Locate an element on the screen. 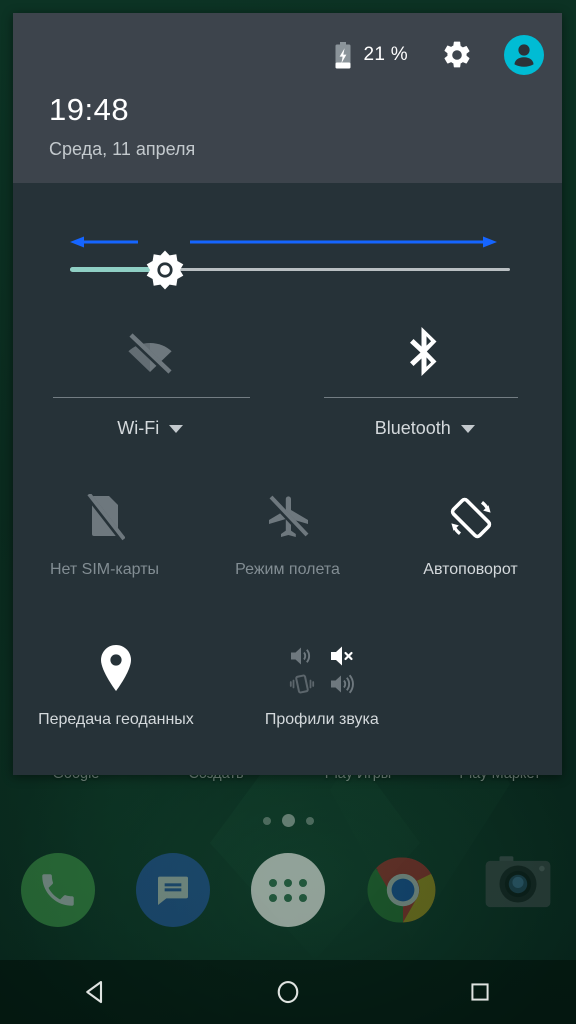  tile-no-sim-label: Нет SIM-карты is located at coordinates (104, 569).